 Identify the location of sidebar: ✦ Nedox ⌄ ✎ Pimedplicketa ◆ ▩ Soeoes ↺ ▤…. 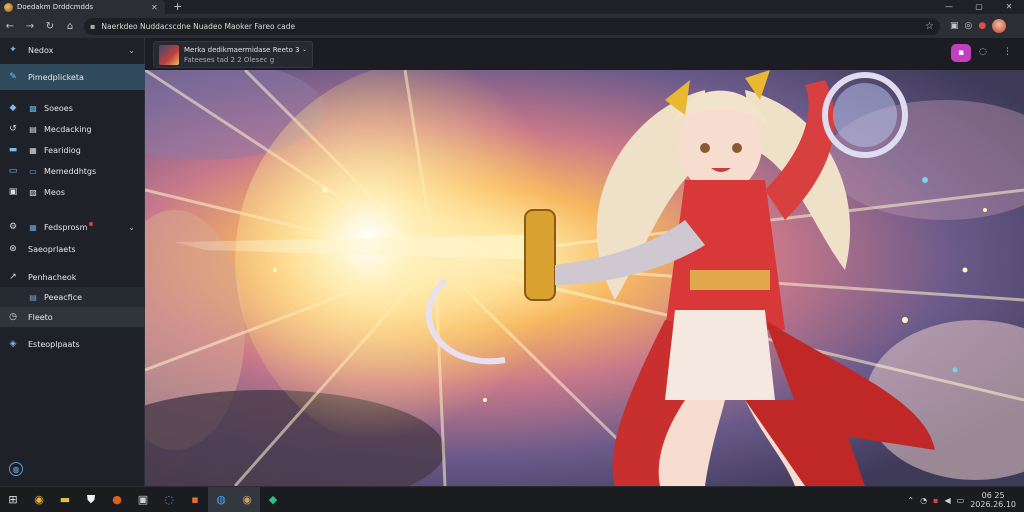
(72, 262).